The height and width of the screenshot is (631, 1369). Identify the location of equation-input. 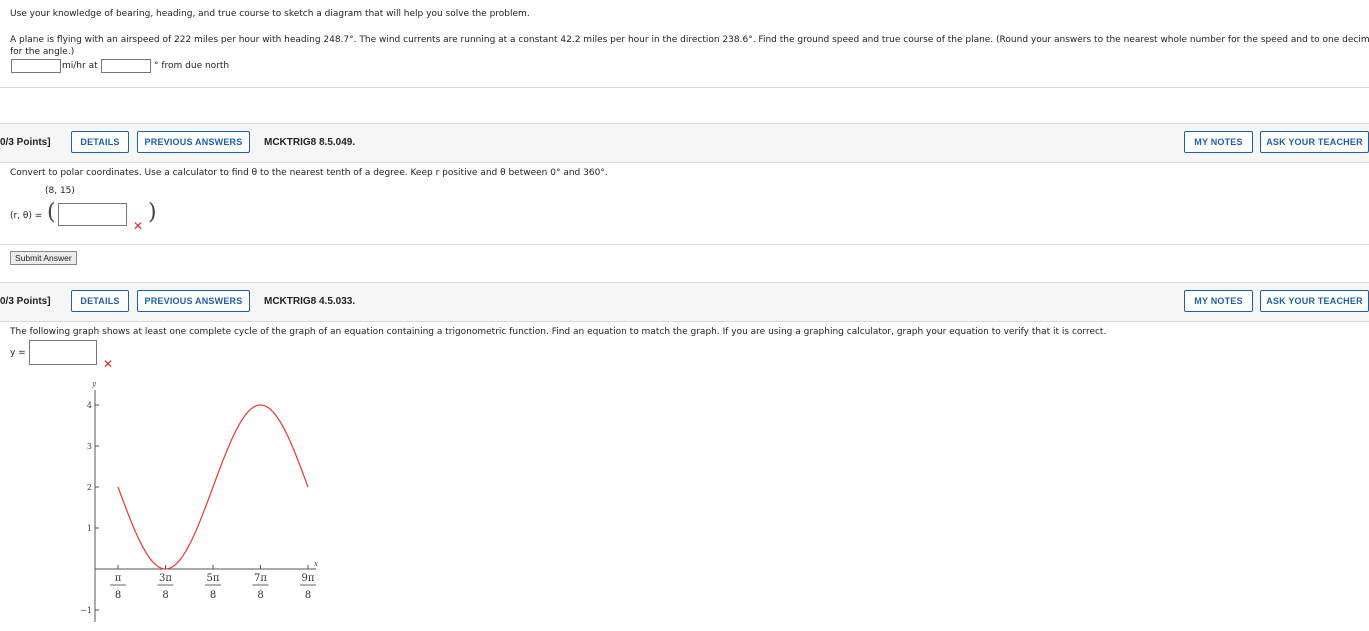
(63, 352).